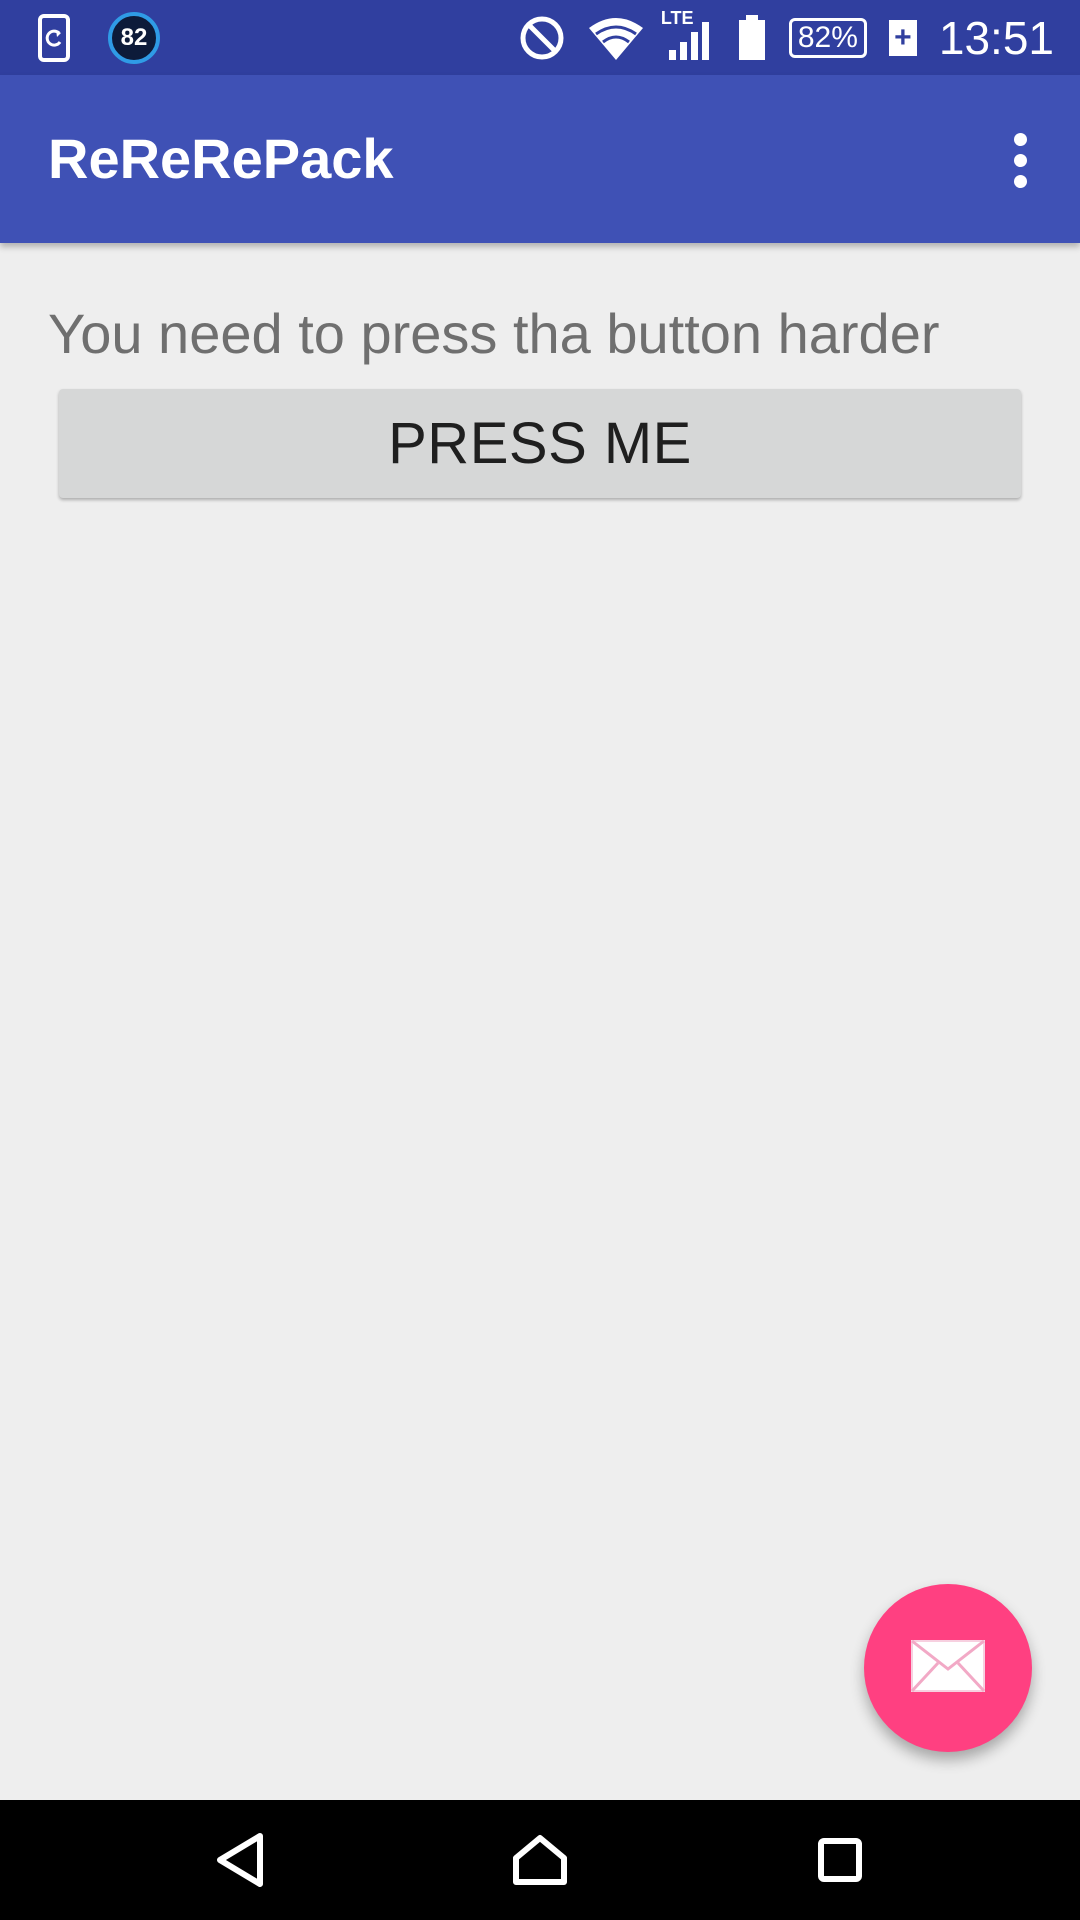 This screenshot has width=1080, height=1920. I want to click on do-not-disturb-icon, so click(542, 38).